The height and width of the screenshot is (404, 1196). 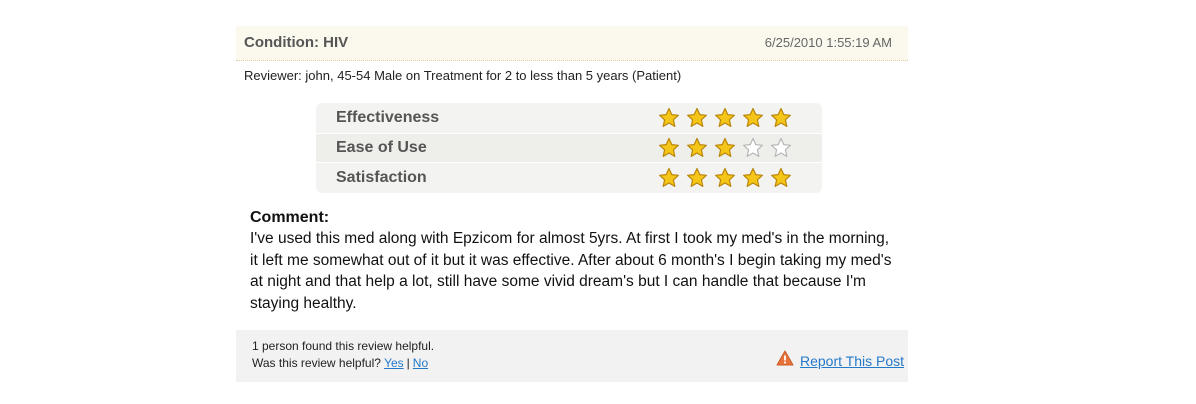 I want to click on rating-label: Satisfaction, so click(x=381, y=177).